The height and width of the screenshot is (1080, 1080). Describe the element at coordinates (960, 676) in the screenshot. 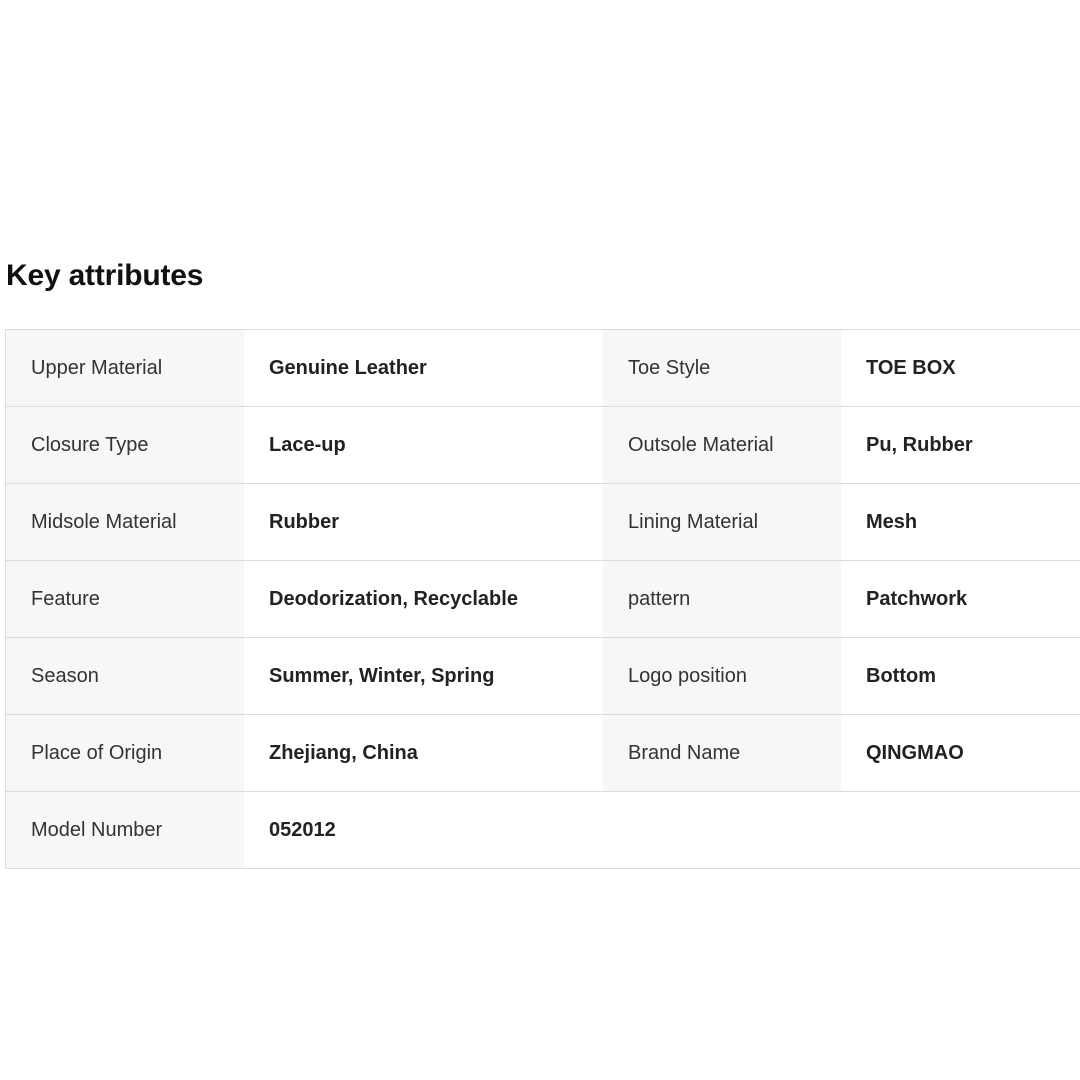

I see `attribute-value: Bottom` at that location.